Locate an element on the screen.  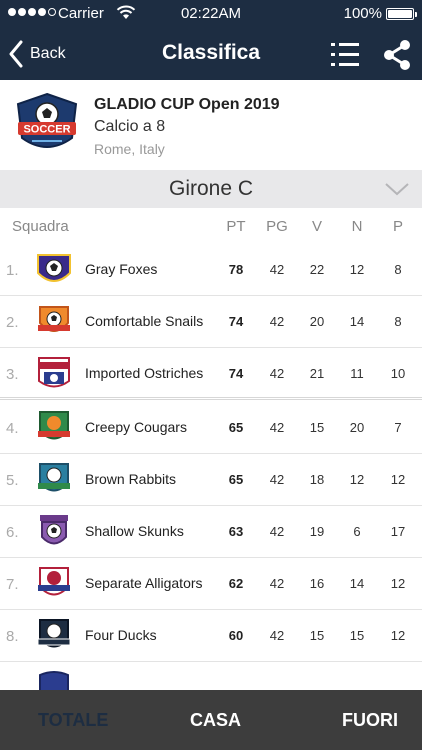
back-button: Back is located at coordinates (37, 54).